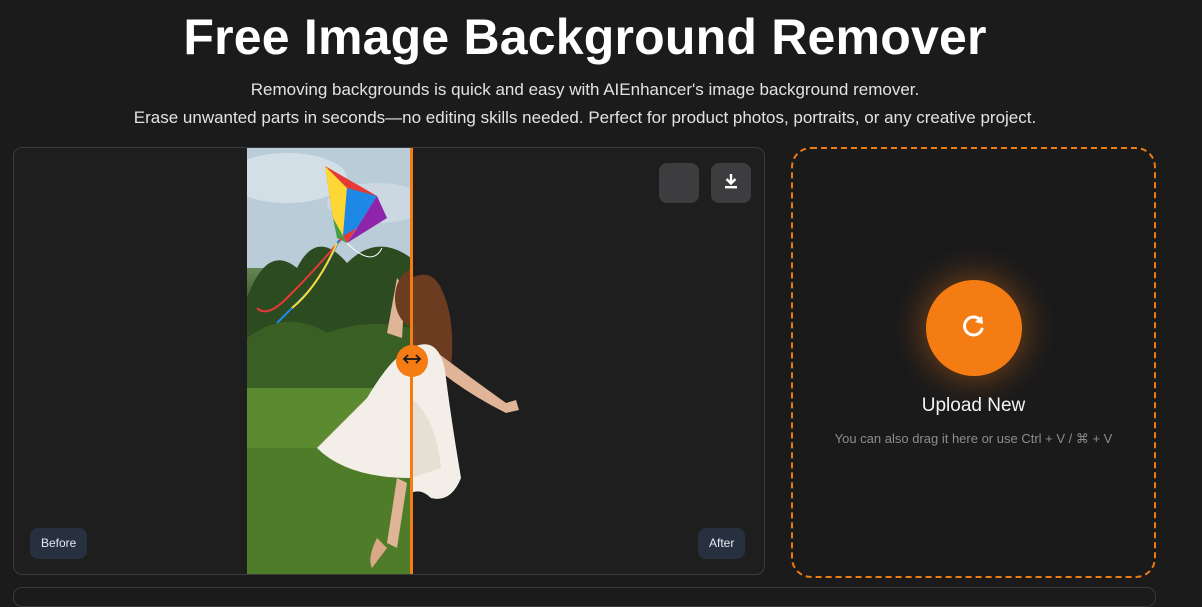 Image resolution: width=1202 pixels, height=607 pixels. I want to click on download-button, so click(731, 183).